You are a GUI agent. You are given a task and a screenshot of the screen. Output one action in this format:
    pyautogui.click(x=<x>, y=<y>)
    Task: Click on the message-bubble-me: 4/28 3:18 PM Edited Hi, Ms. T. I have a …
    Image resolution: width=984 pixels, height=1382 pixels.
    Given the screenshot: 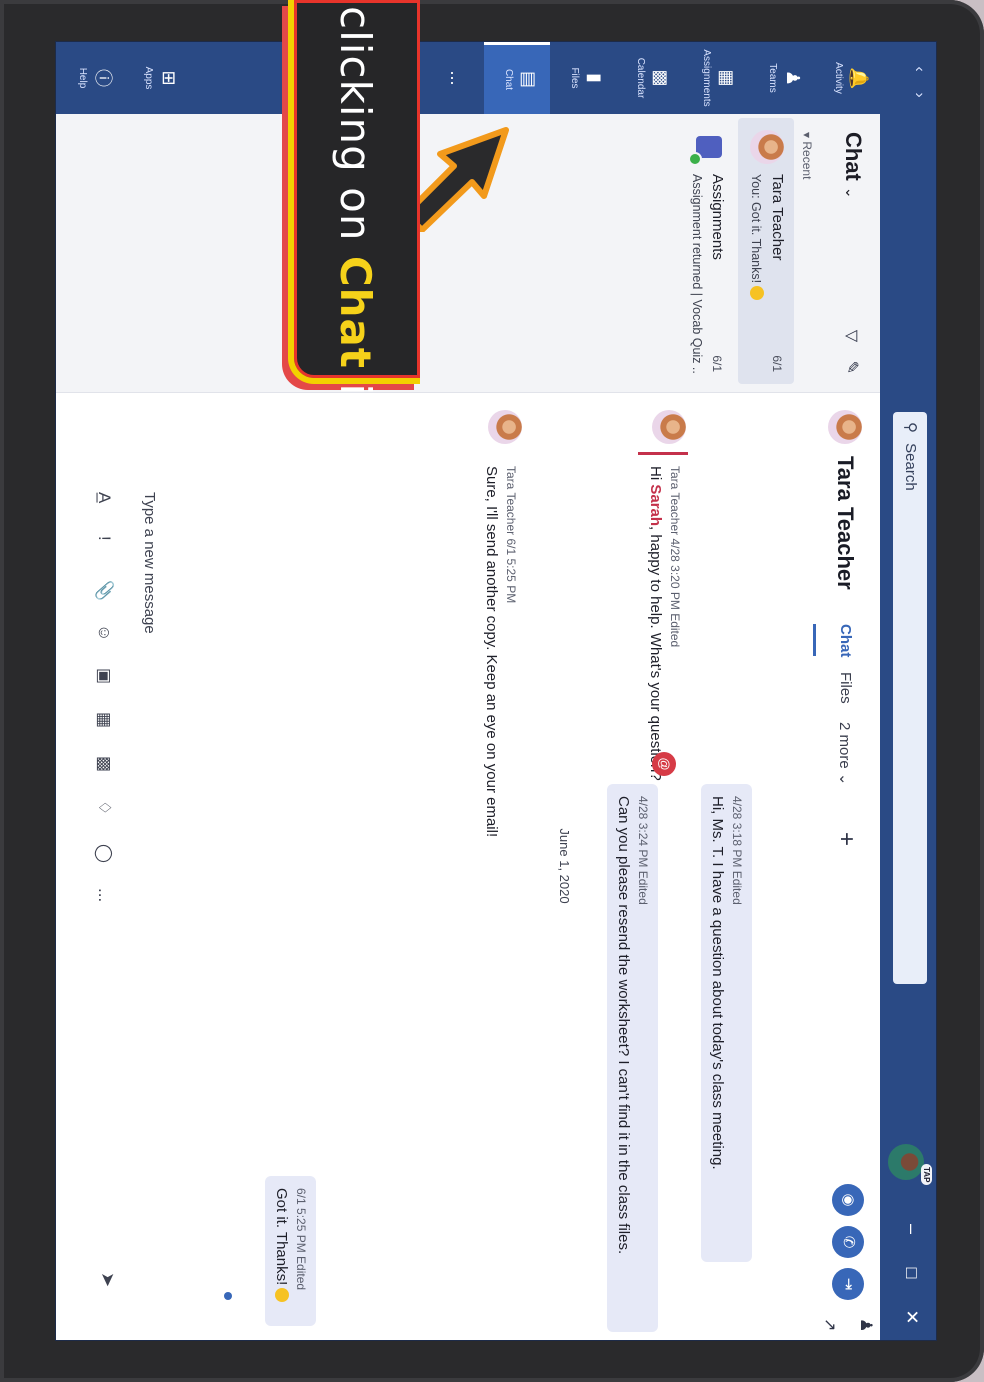 What is the action you would take?
    pyautogui.click(x=726, y=1023)
    